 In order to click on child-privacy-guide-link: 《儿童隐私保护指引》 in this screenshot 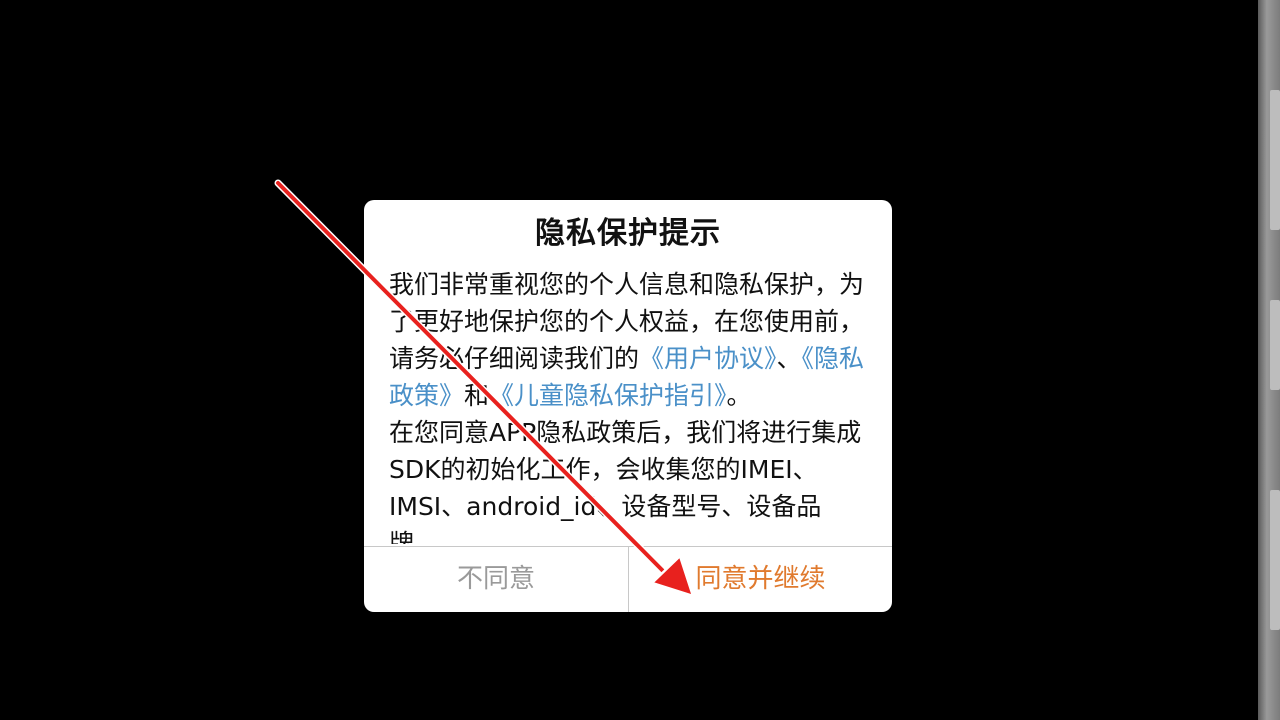, I will do `click(608, 395)`.